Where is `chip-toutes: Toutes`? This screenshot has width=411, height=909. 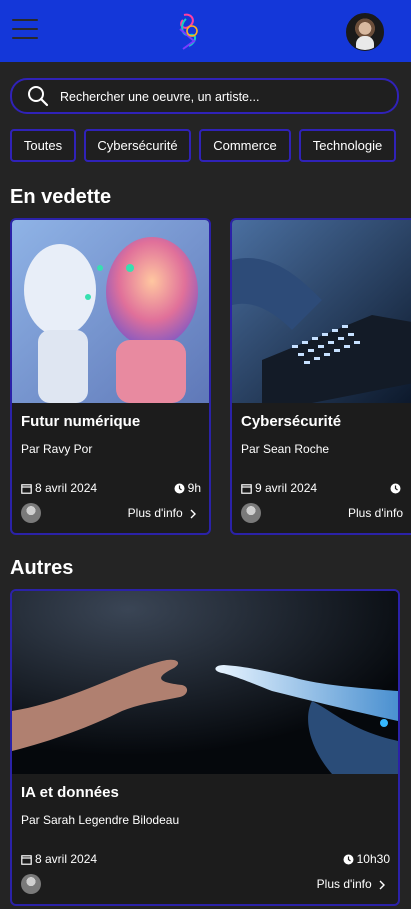 chip-toutes: Toutes is located at coordinates (43, 145).